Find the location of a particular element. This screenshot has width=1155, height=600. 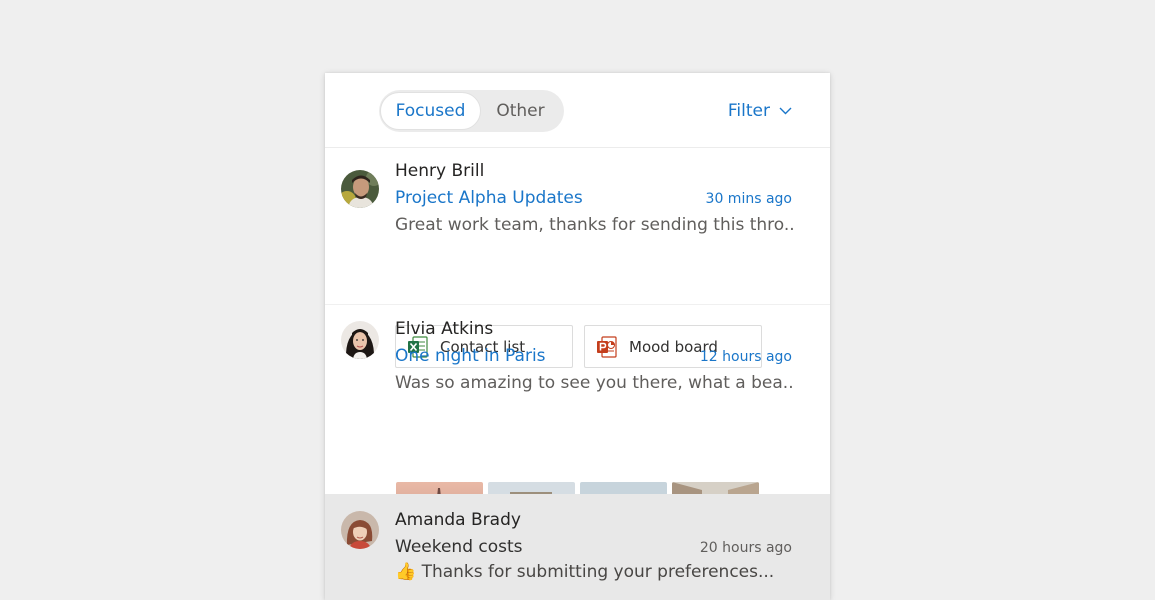

sender-name: Amanda Brady is located at coordinates (458, 520).